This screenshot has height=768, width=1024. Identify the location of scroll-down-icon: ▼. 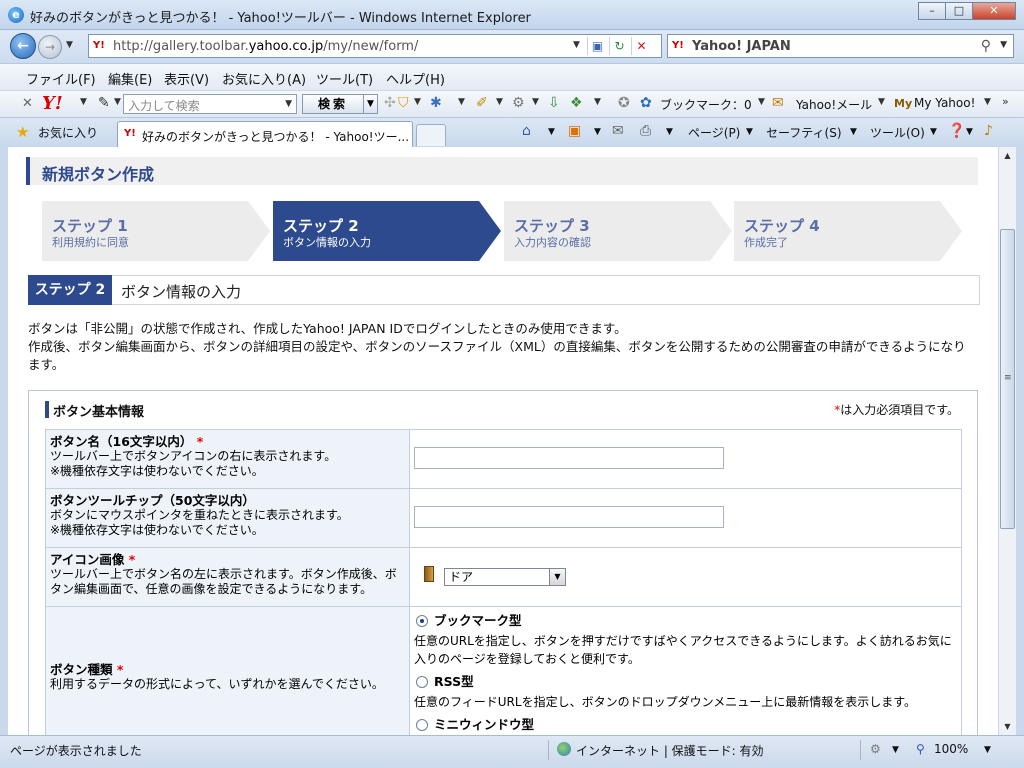
(1007, 726).